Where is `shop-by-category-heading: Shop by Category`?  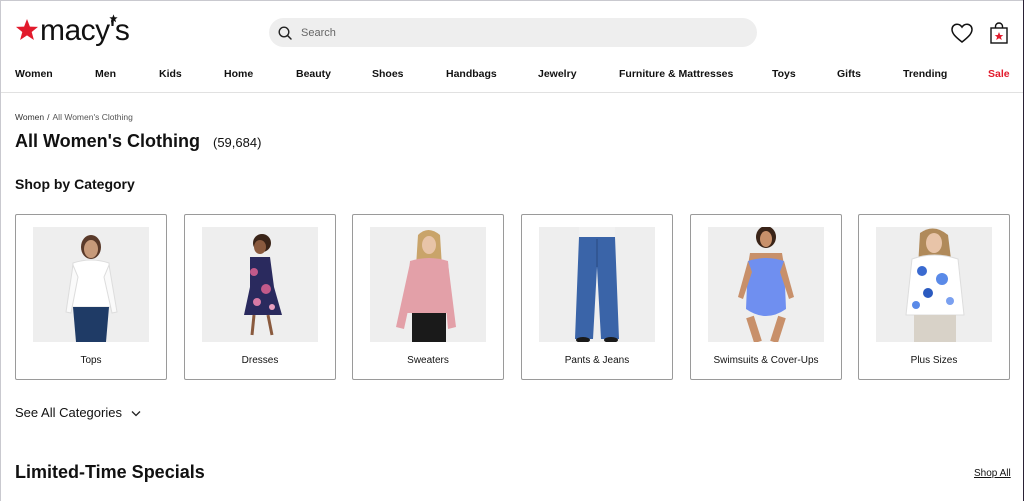 shop-by-category-heading: Shop by Category is located at coordinates (75, 184).